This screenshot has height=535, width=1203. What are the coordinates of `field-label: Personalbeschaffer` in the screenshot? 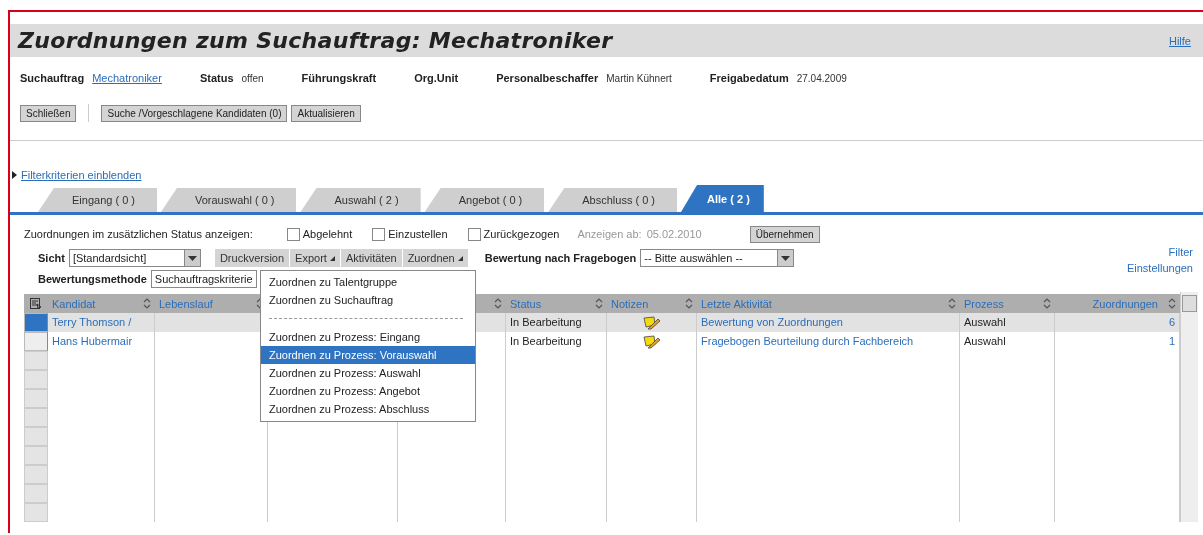 It's located at (547, 78).